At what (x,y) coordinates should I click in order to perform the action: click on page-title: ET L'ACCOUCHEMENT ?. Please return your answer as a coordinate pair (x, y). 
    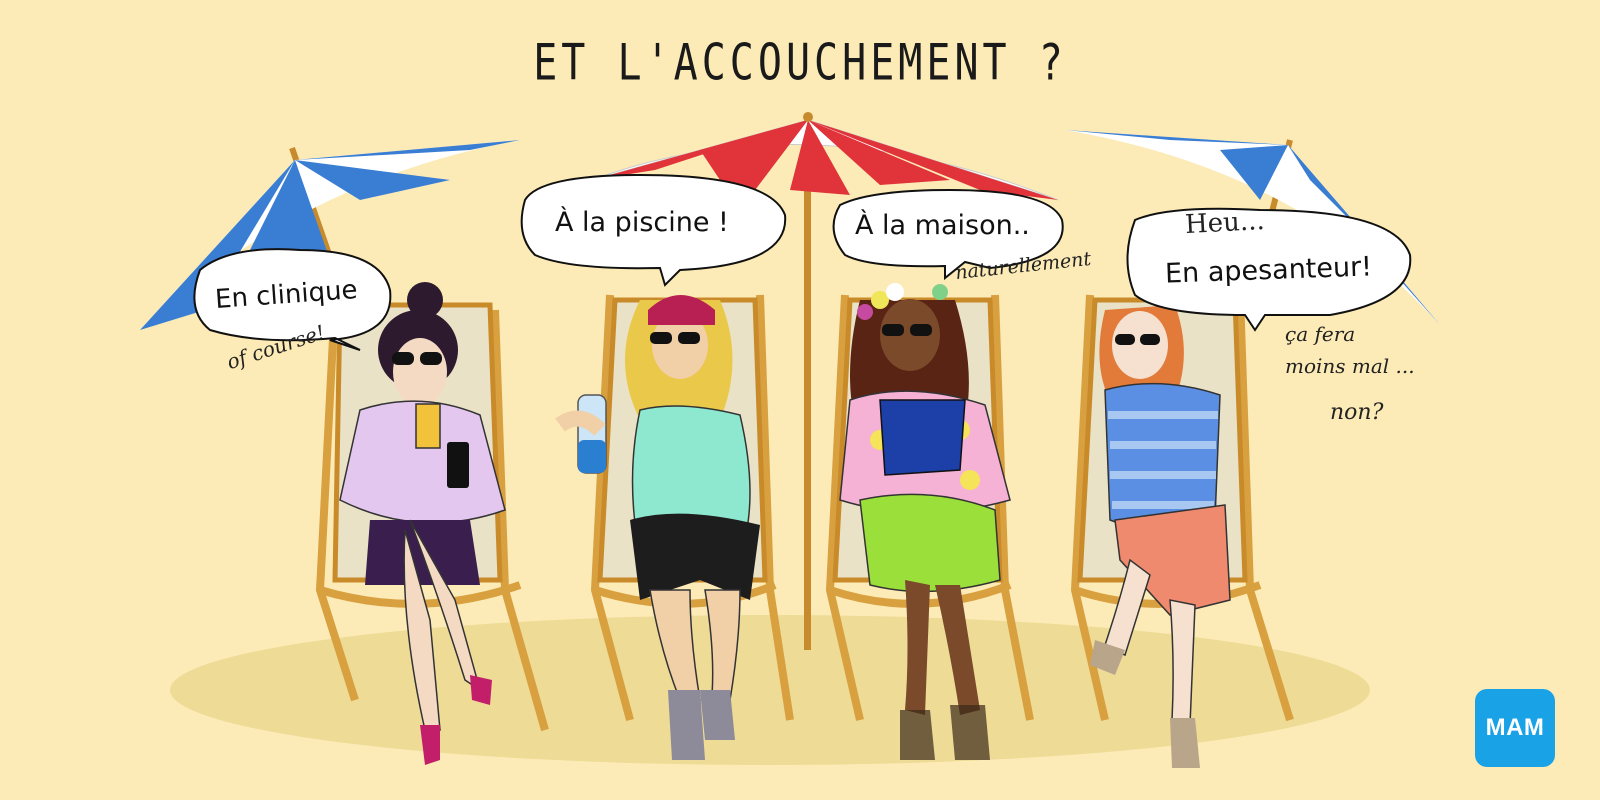
    Looking at the image, I should click on (800, 63).